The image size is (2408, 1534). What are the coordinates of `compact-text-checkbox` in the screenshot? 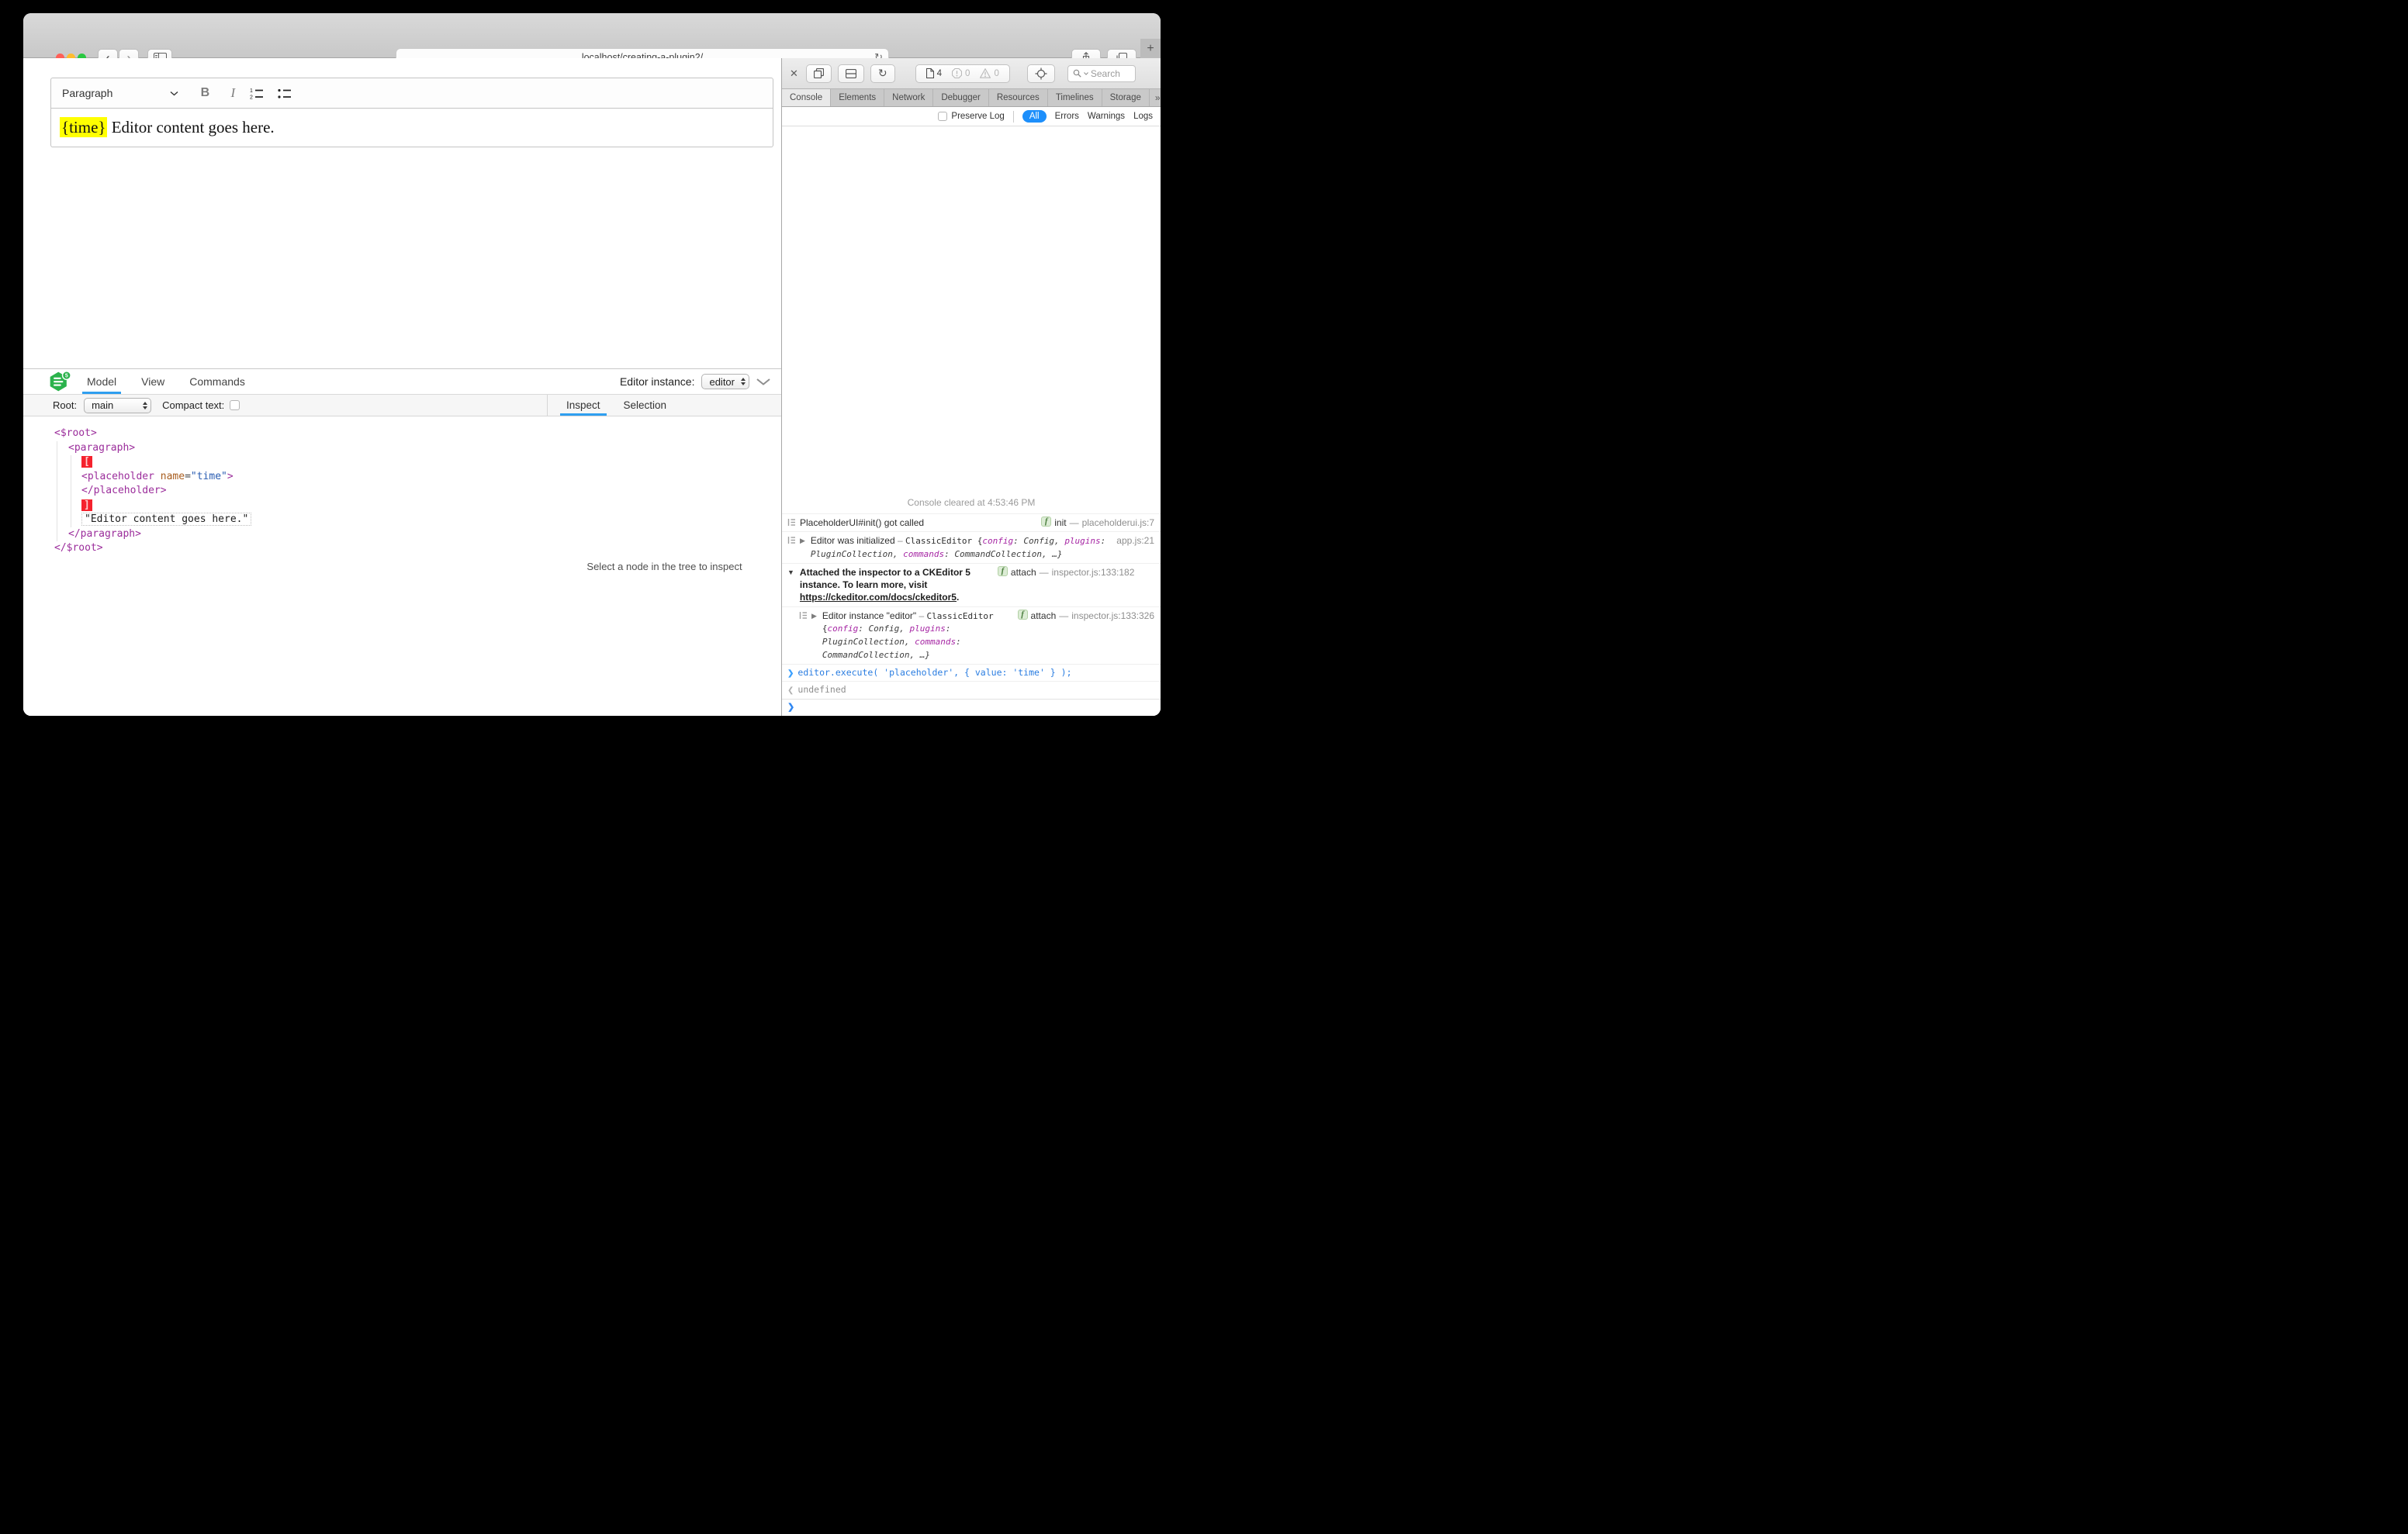 It's located at (235, 405).